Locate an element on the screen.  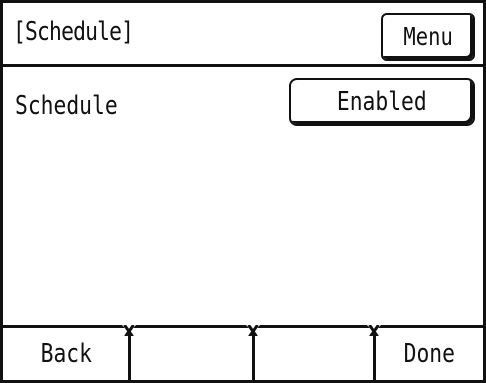
schedule-toggle-value: Enabled is located at coordinates (382, 102).